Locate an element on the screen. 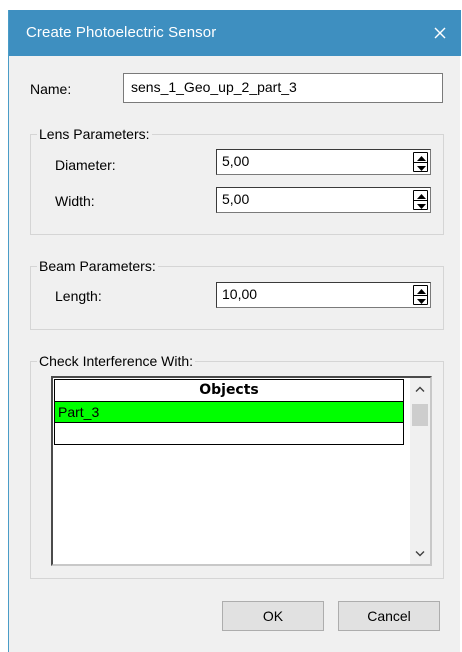 Image resolution: width=462 pixels, height=652 pixels. diameter-label: Diameter: is located at coordinates (85, 165).